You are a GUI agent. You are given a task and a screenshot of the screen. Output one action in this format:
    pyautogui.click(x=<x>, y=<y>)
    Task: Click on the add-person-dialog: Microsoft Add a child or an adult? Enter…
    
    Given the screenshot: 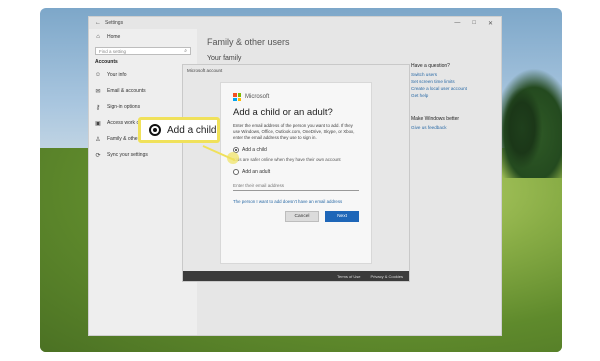 What is the action you would take?
    pyautogui.click(x=296, y=173)
    